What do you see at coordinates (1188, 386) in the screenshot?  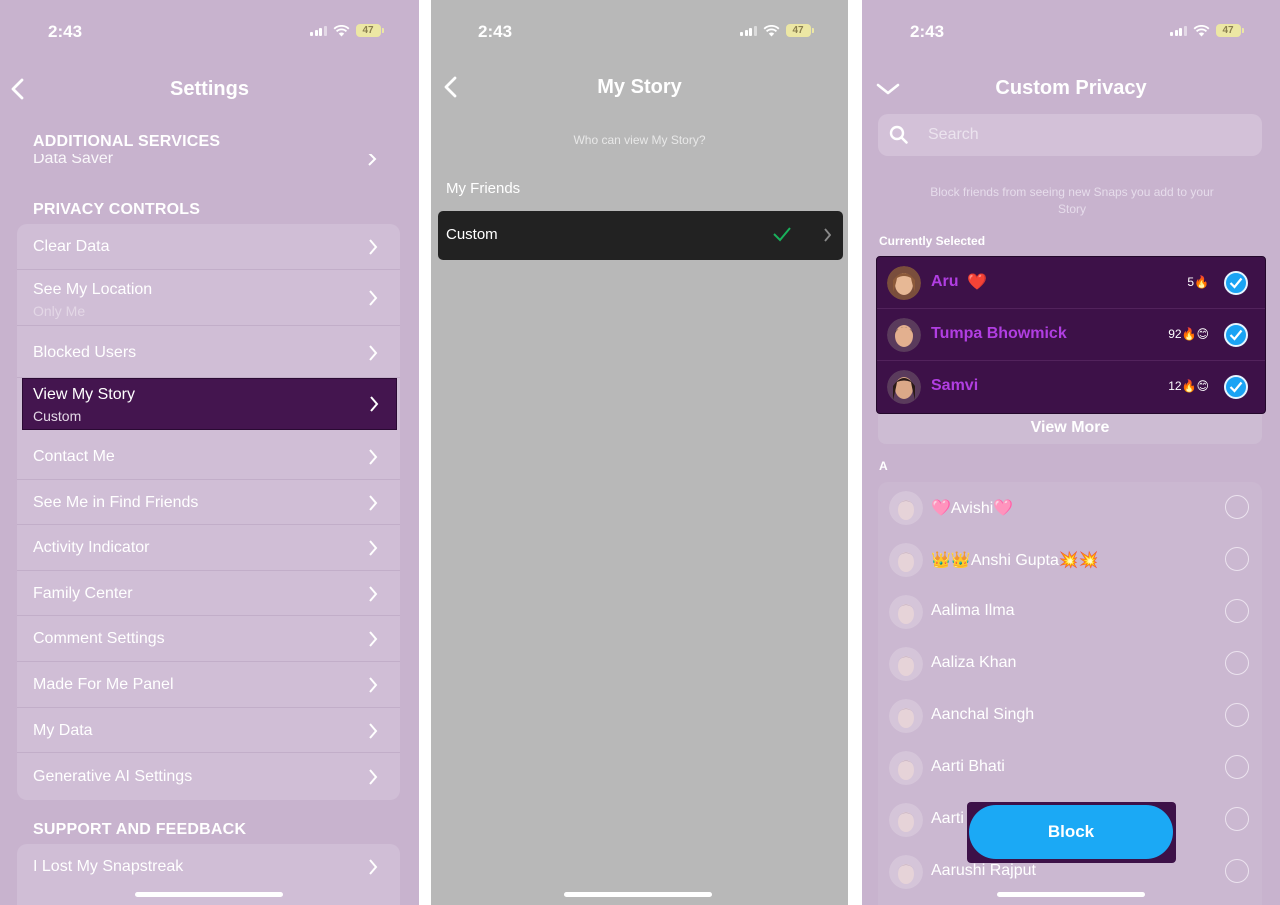 I see `streak-count: 12🔥😊` at bounding box center [1188, 386].